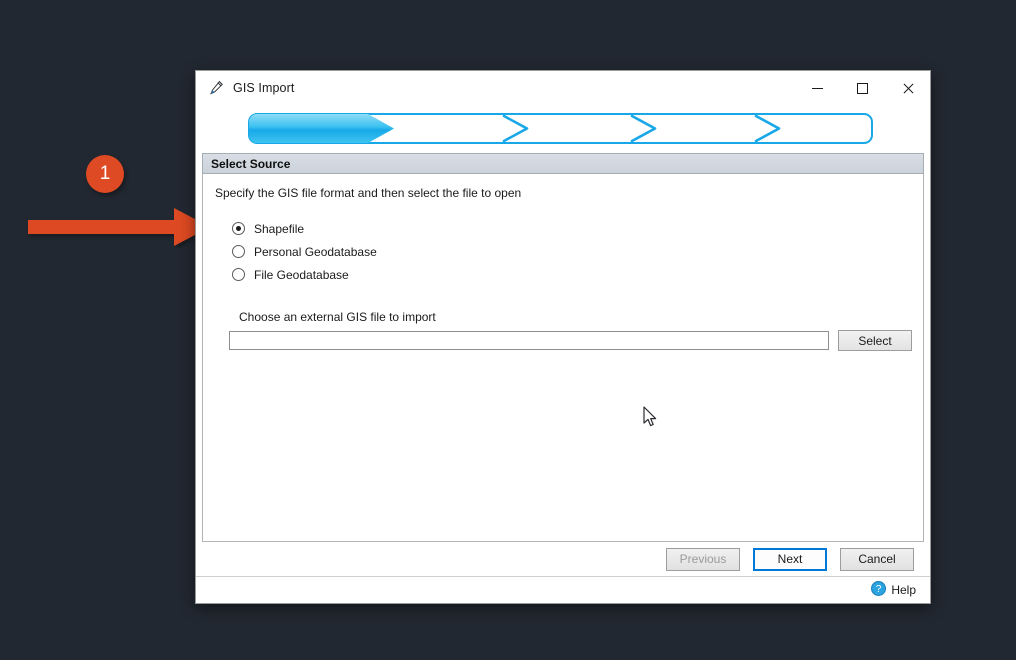  I want to click on title-bar: GIS Import, so click(563, 88).